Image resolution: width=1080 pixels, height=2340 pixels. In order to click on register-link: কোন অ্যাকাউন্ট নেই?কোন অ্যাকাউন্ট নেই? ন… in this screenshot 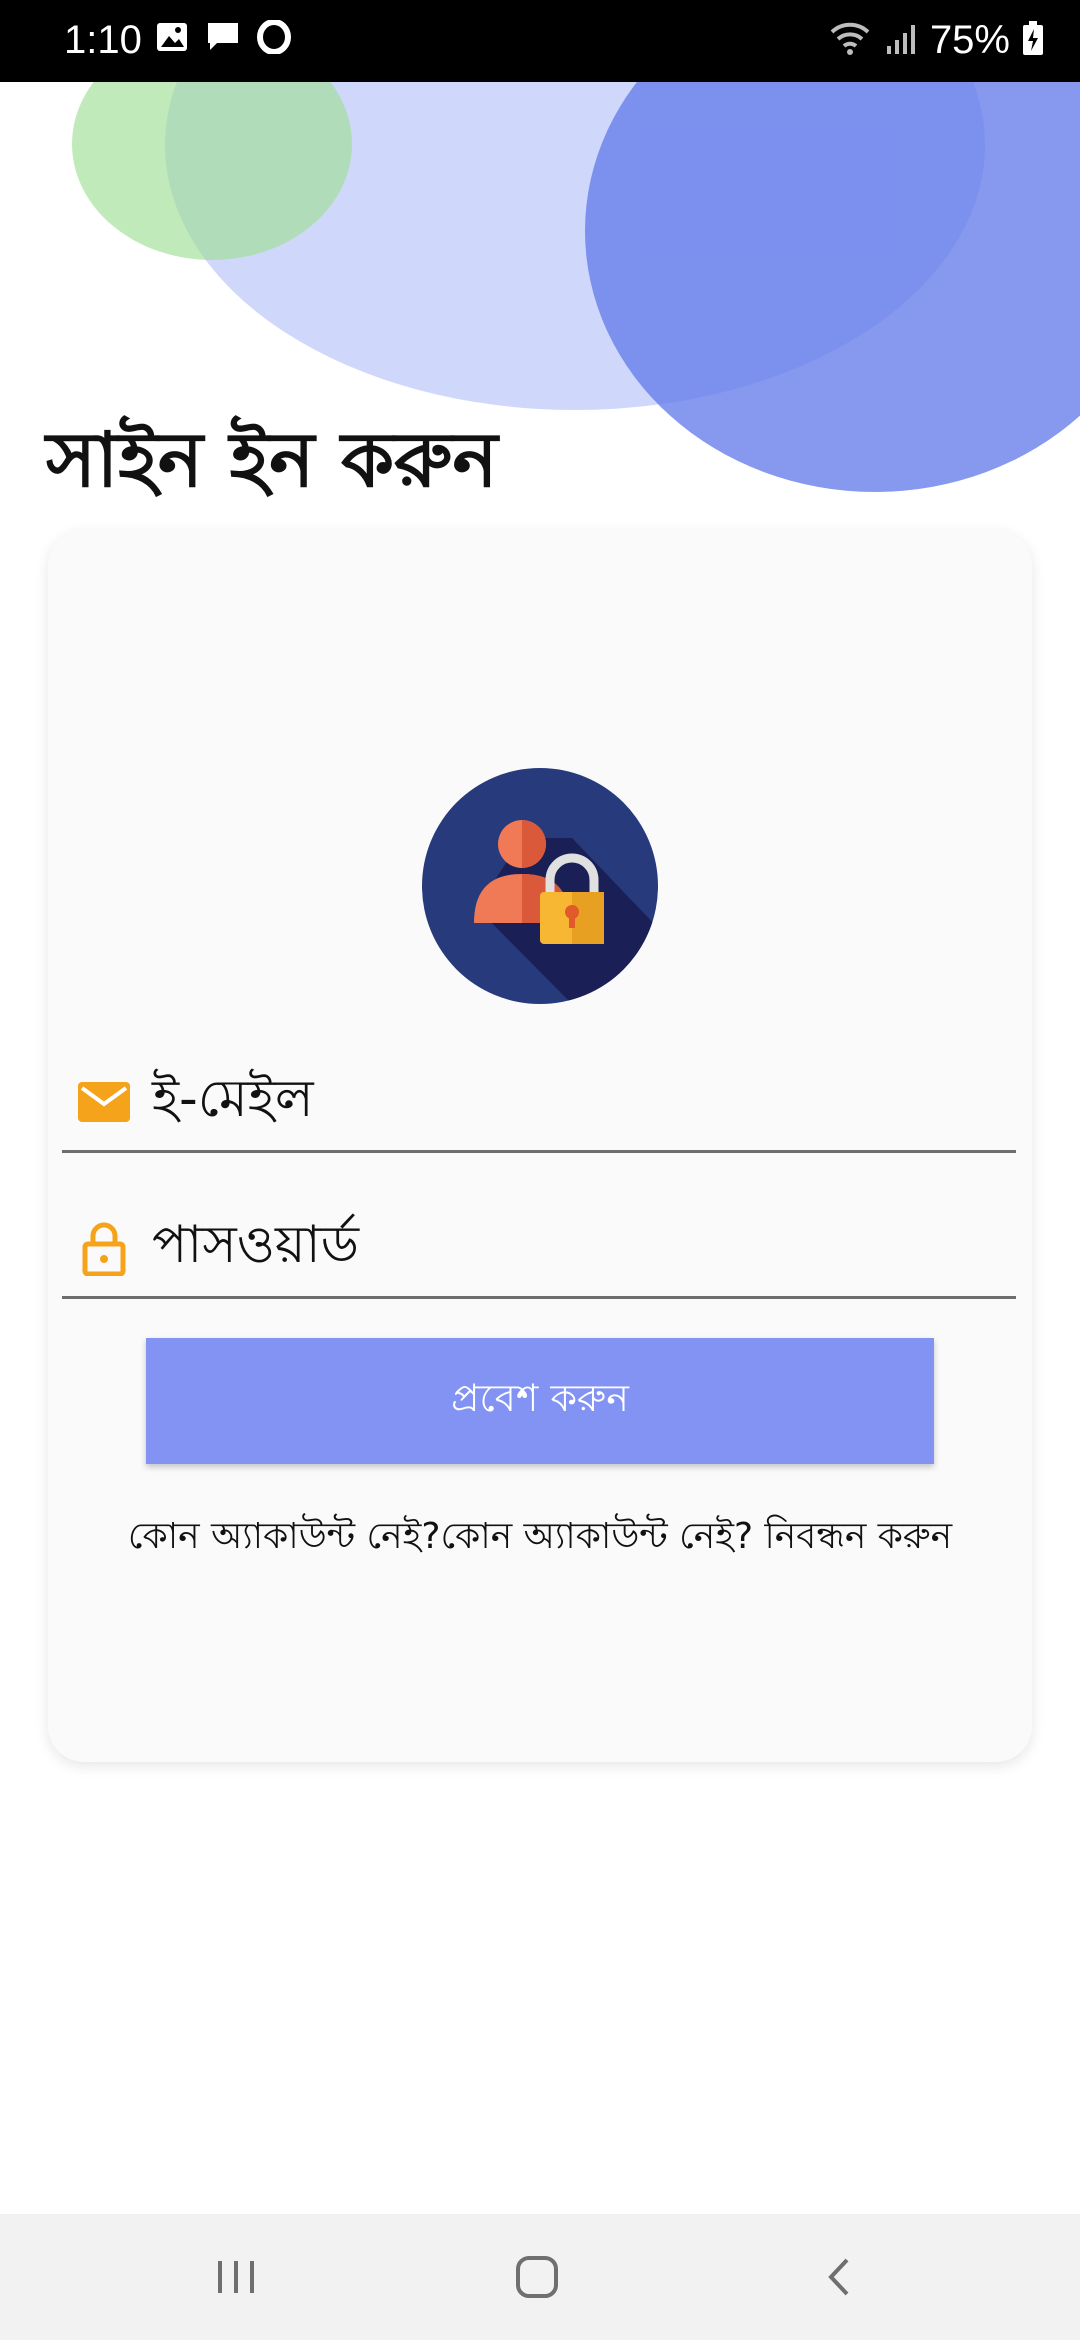, I will do `click(540, 1537)`.